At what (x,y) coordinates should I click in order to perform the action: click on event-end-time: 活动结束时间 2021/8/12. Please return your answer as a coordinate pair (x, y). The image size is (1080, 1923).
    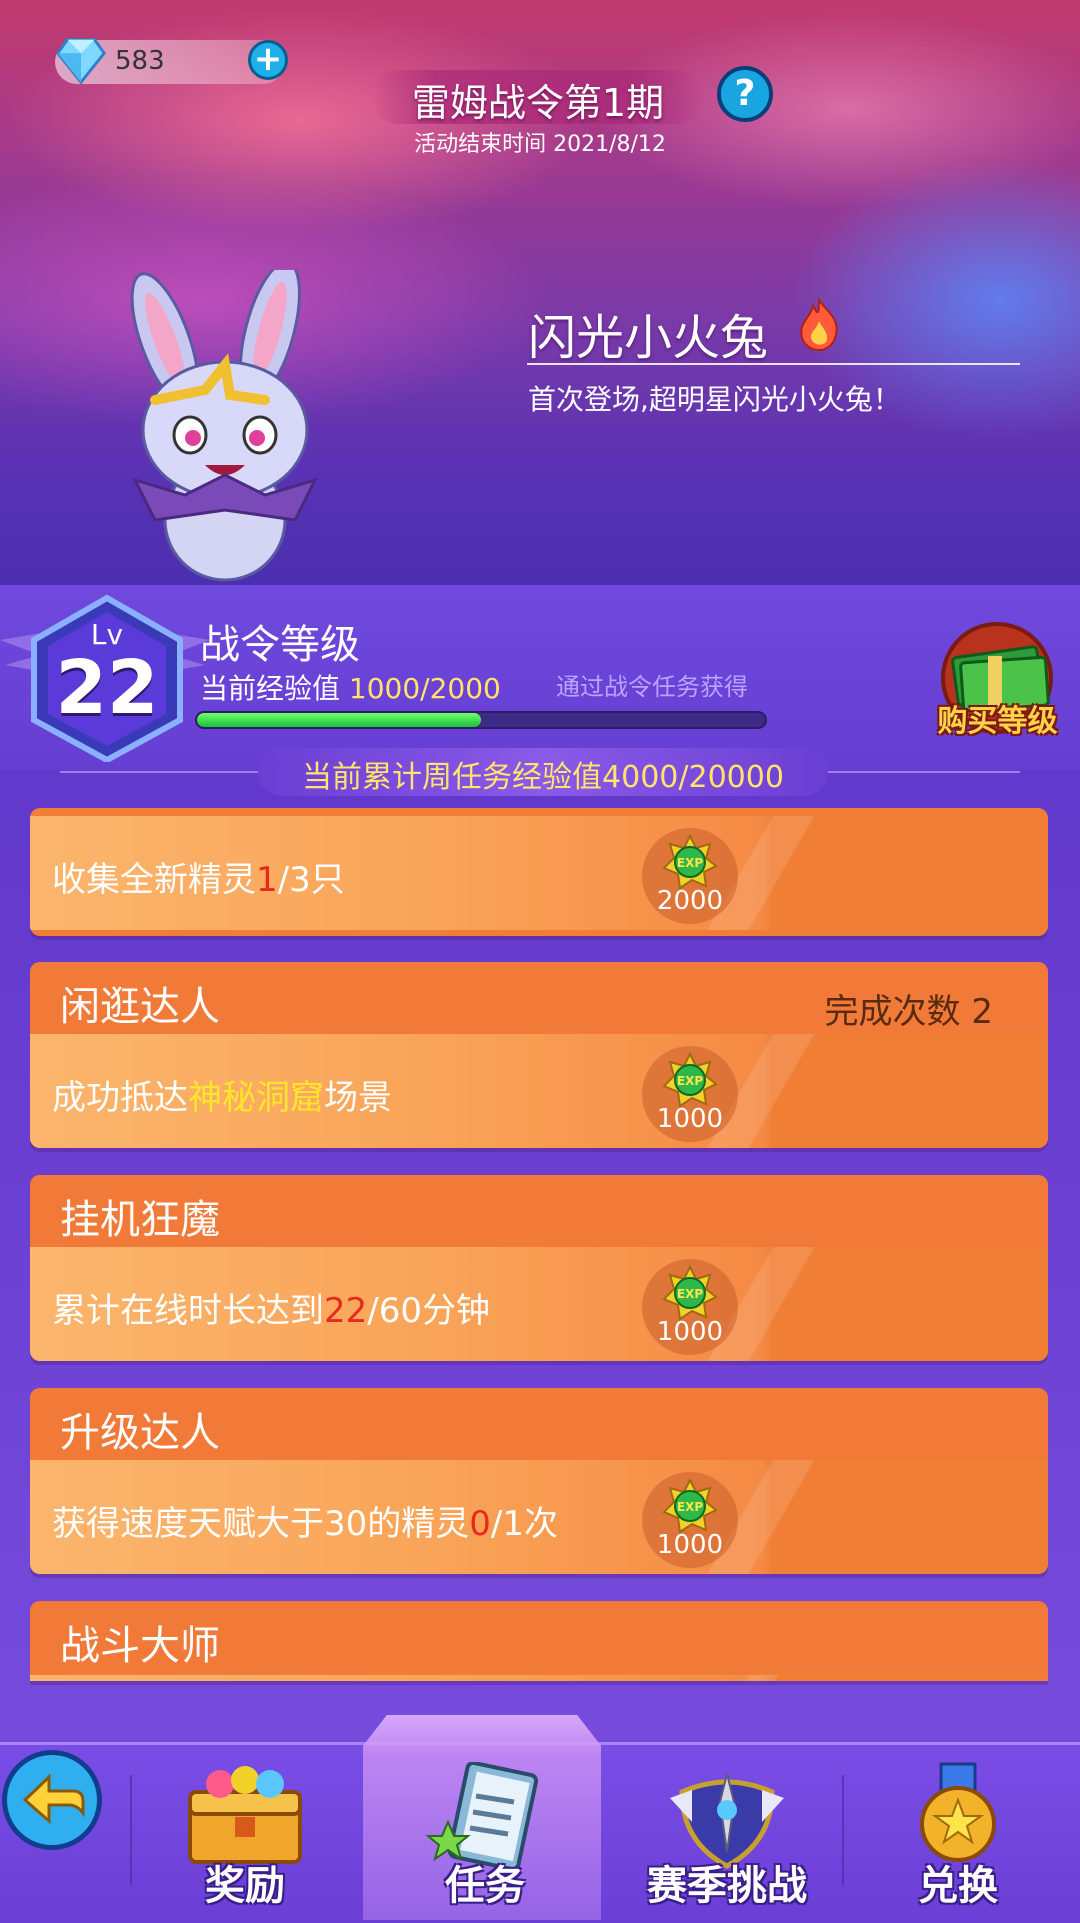
    Looking at the image, I should click on (540, 144).